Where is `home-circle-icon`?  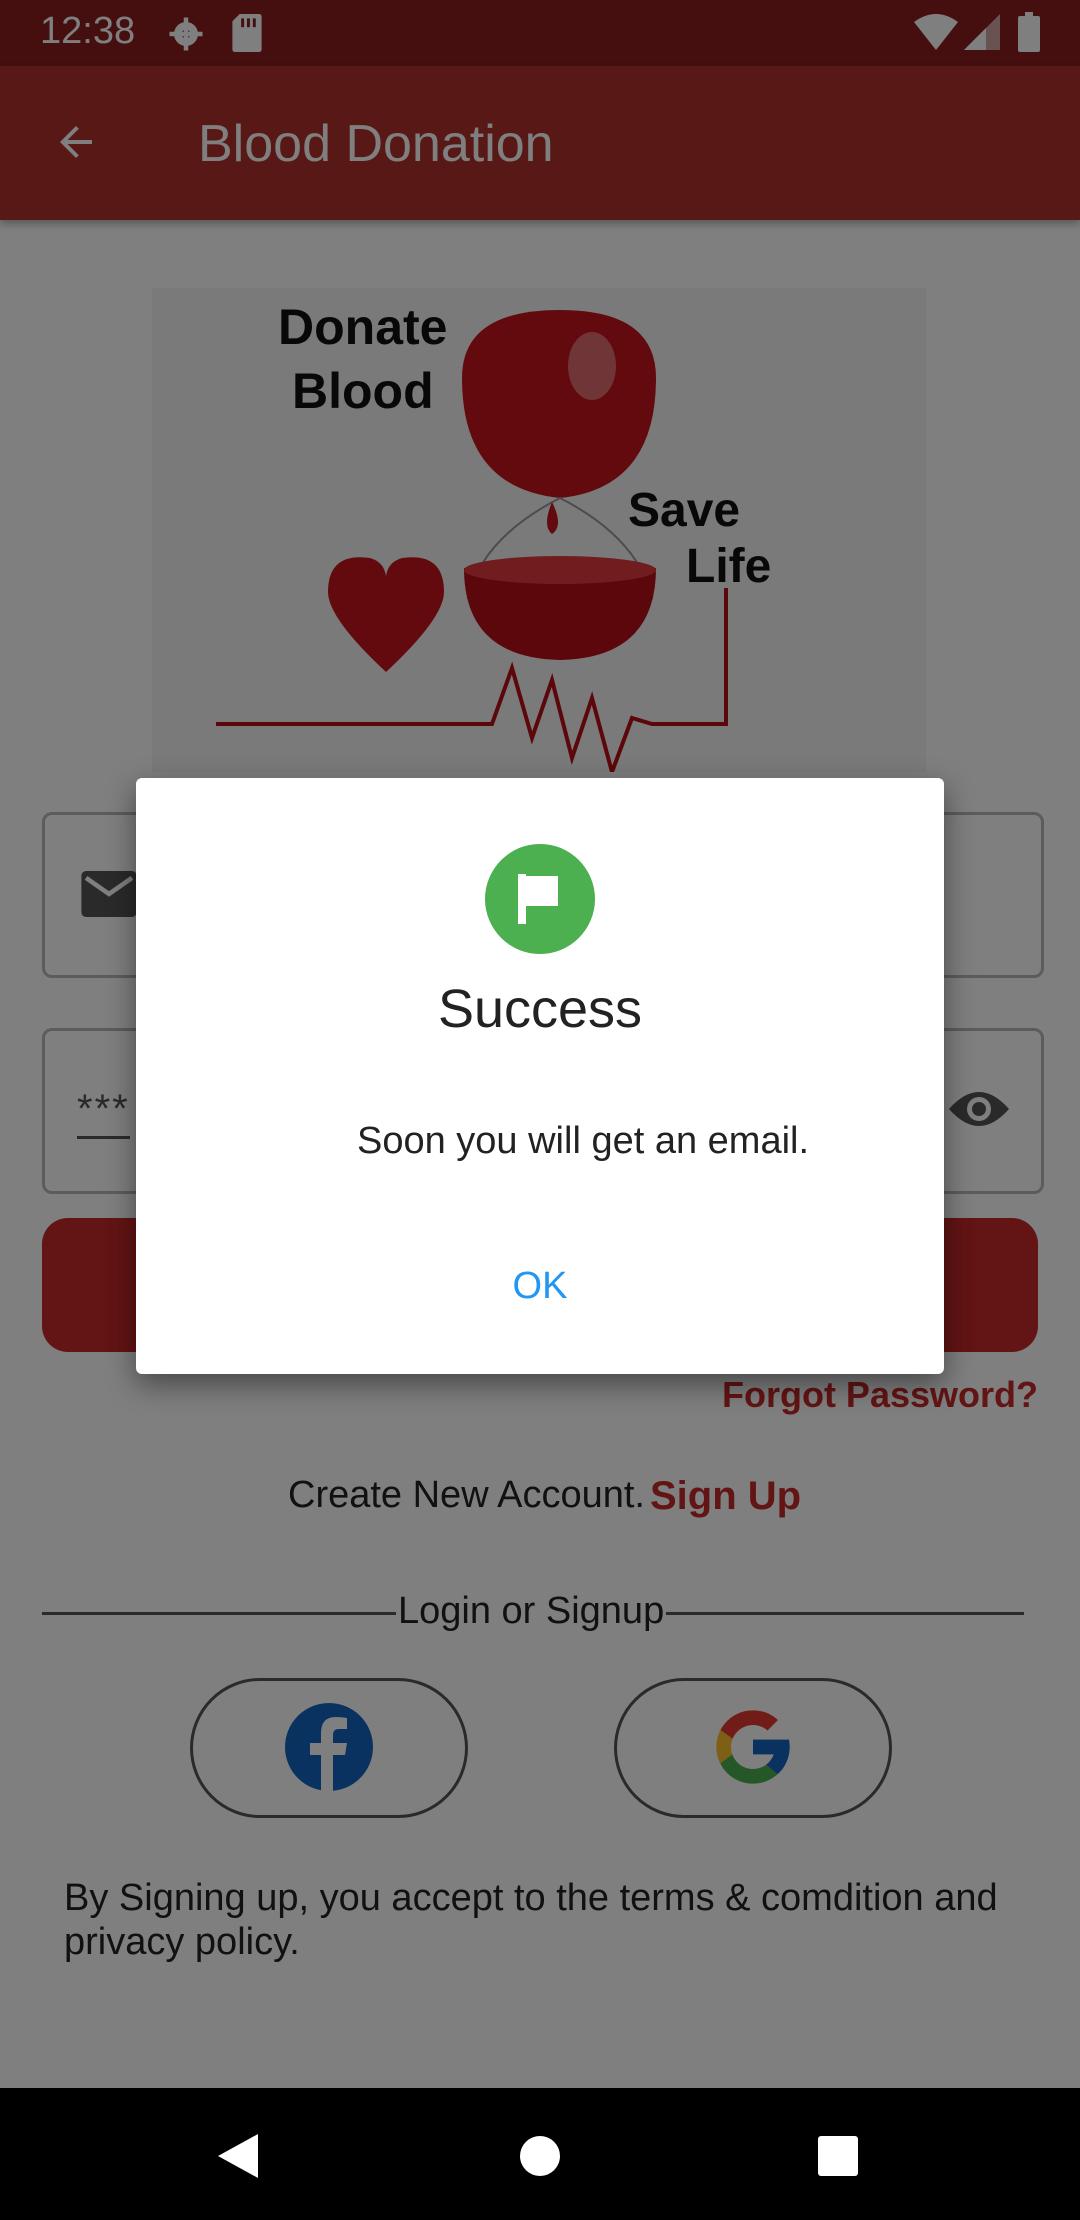 home-circle-icon is located at coordinates (540, 2156).